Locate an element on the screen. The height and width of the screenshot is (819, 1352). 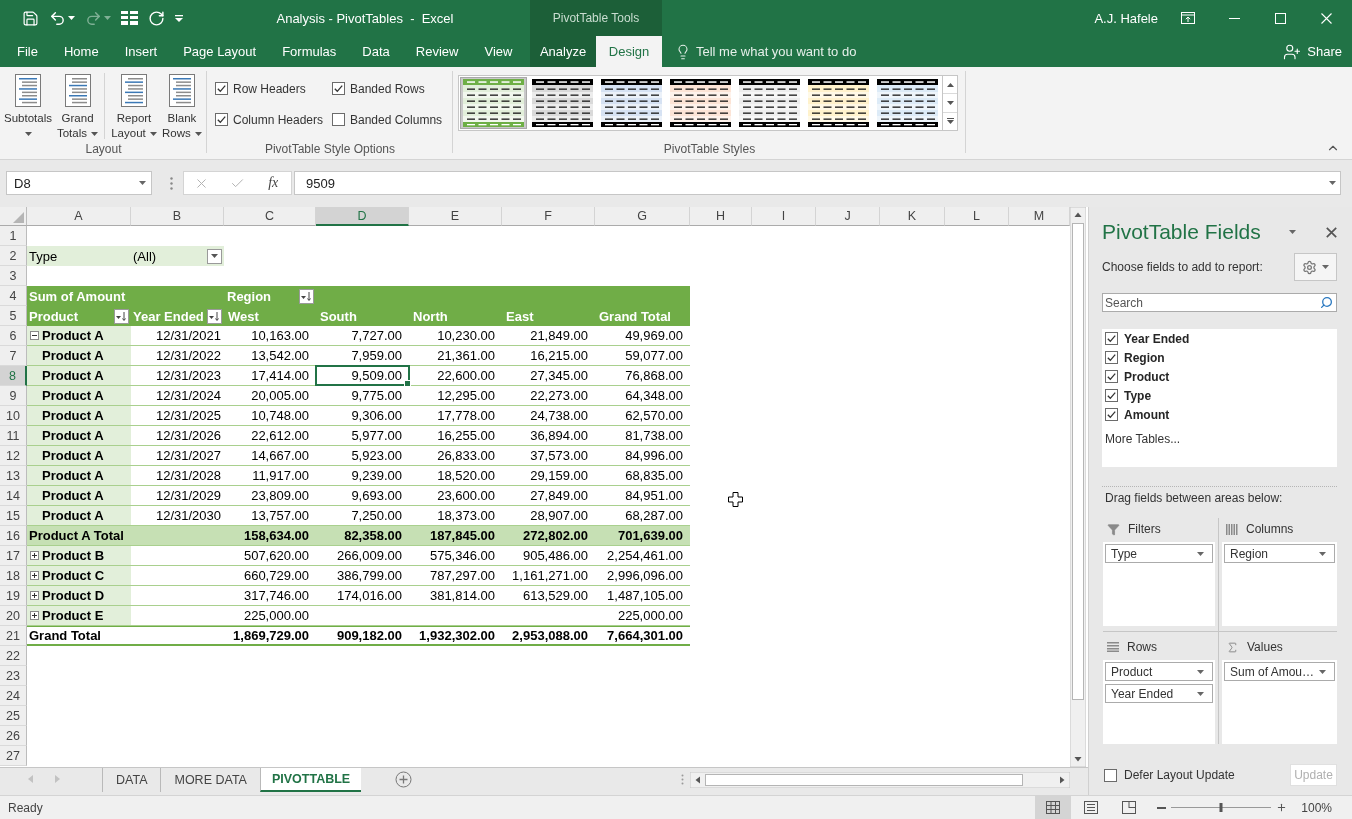
pane-options-button is located at coordinates (1292, 232).